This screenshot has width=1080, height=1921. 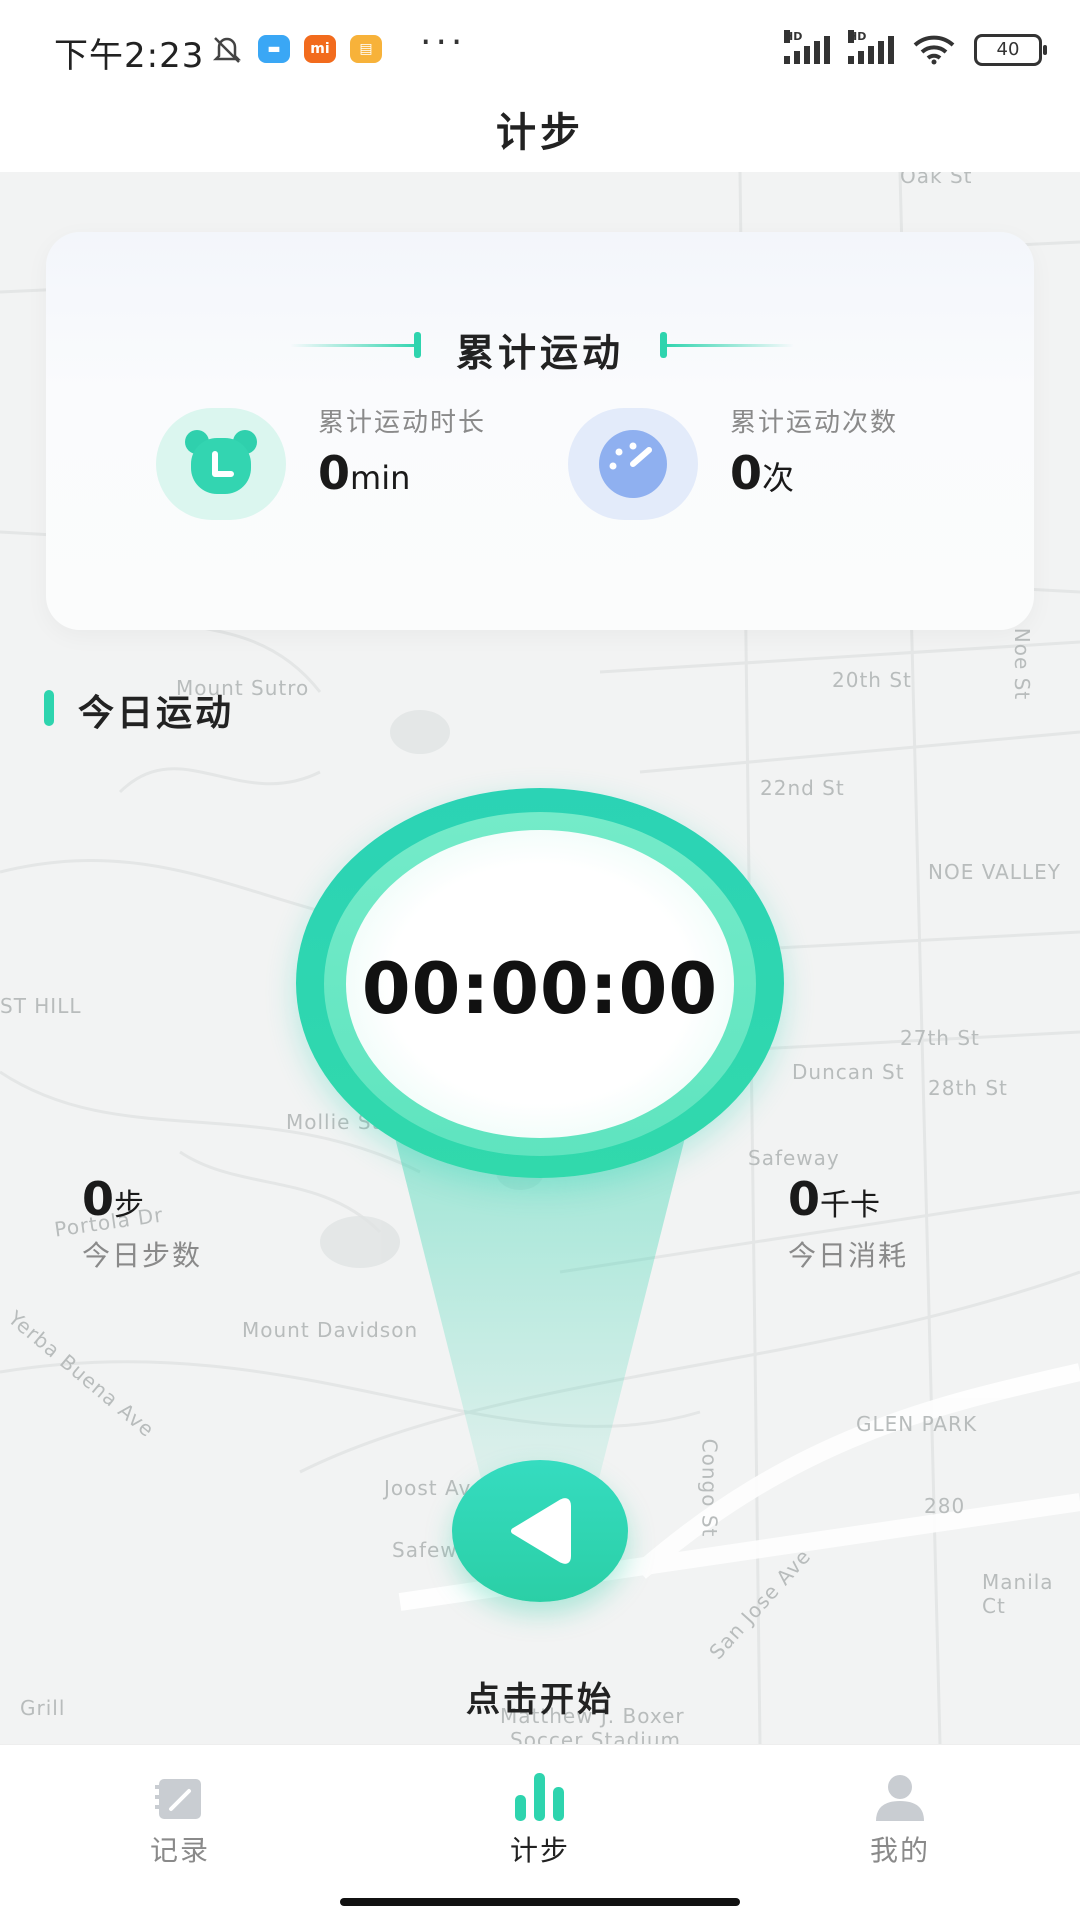 I want to click on nav-item-mine: 我的, so click(x=900, y=1818).